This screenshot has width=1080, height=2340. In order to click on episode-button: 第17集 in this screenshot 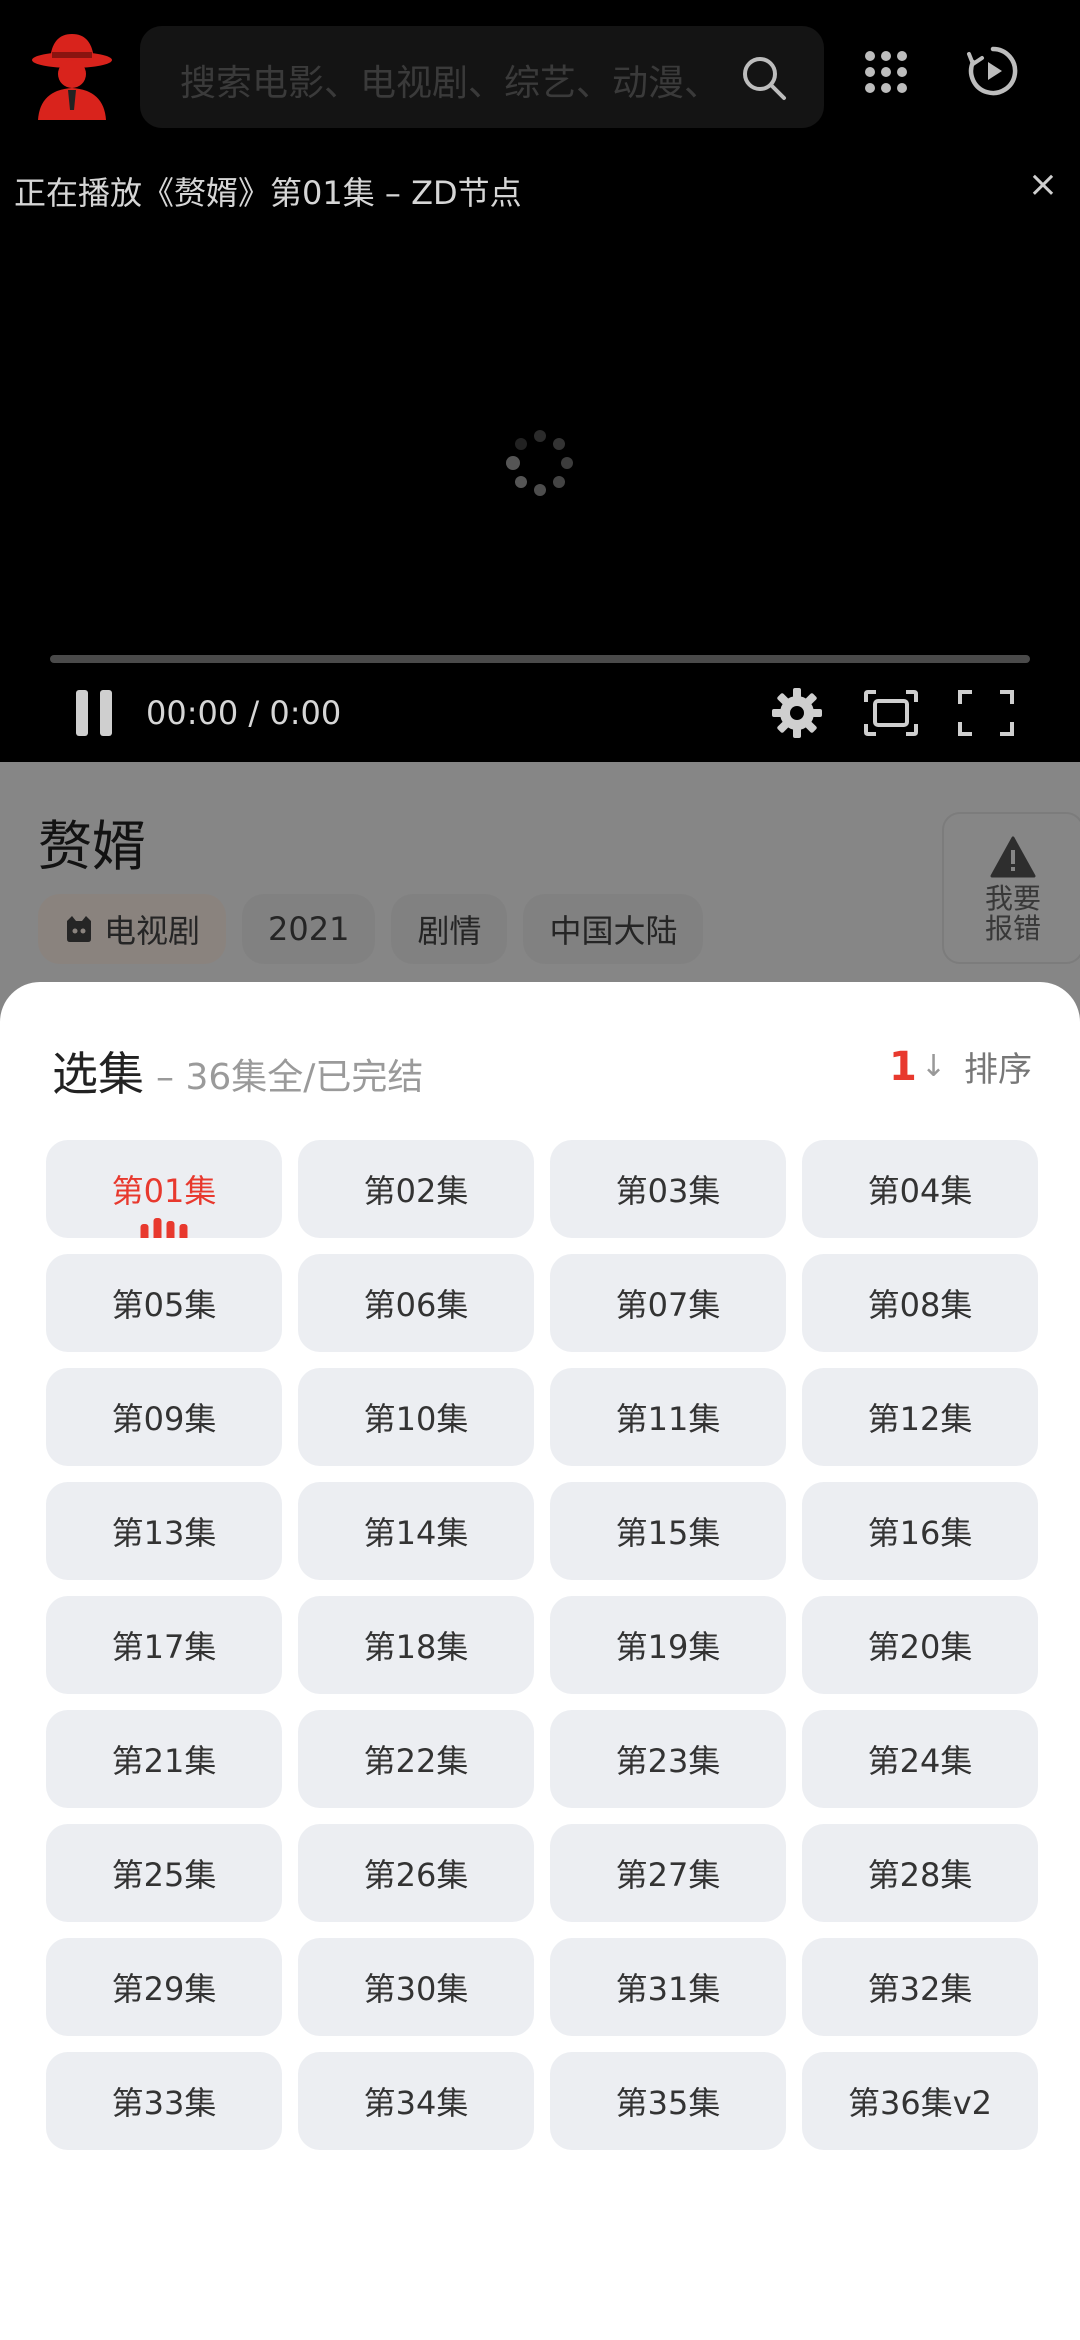, I will do `click(164, 1645)`.